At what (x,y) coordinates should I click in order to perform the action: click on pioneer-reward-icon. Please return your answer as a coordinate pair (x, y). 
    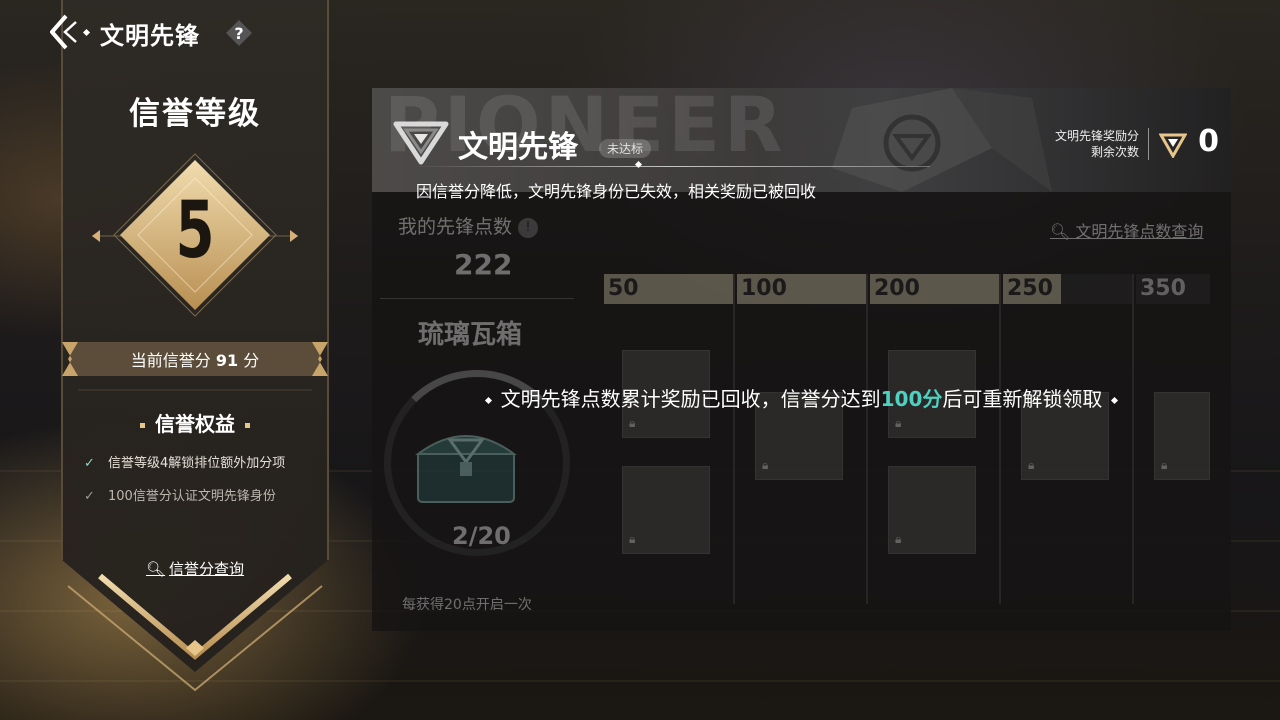
    Looking at the image, I should click on (1173, 145).